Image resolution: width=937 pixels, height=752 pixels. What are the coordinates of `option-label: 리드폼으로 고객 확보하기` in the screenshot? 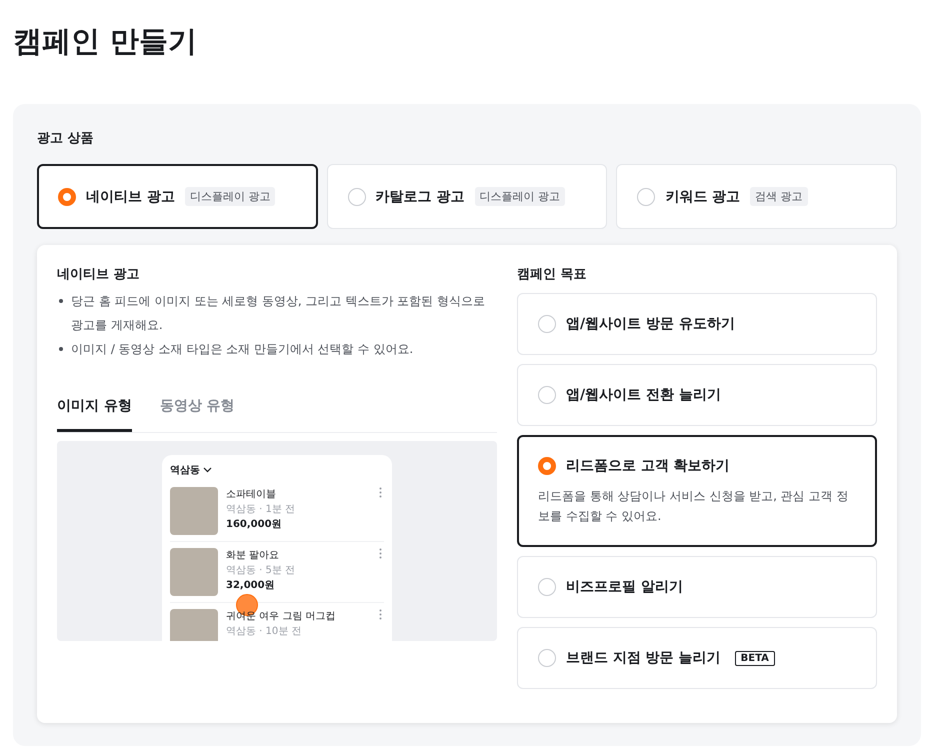 It's located at (648, 466).